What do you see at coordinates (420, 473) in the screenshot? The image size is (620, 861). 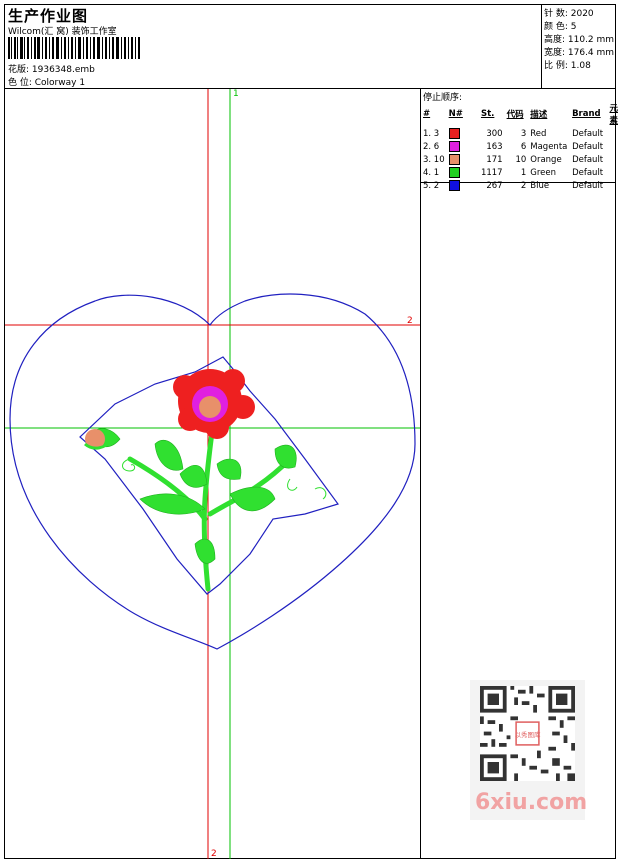 I see `panel-divider` at bounding box center [420, 473].